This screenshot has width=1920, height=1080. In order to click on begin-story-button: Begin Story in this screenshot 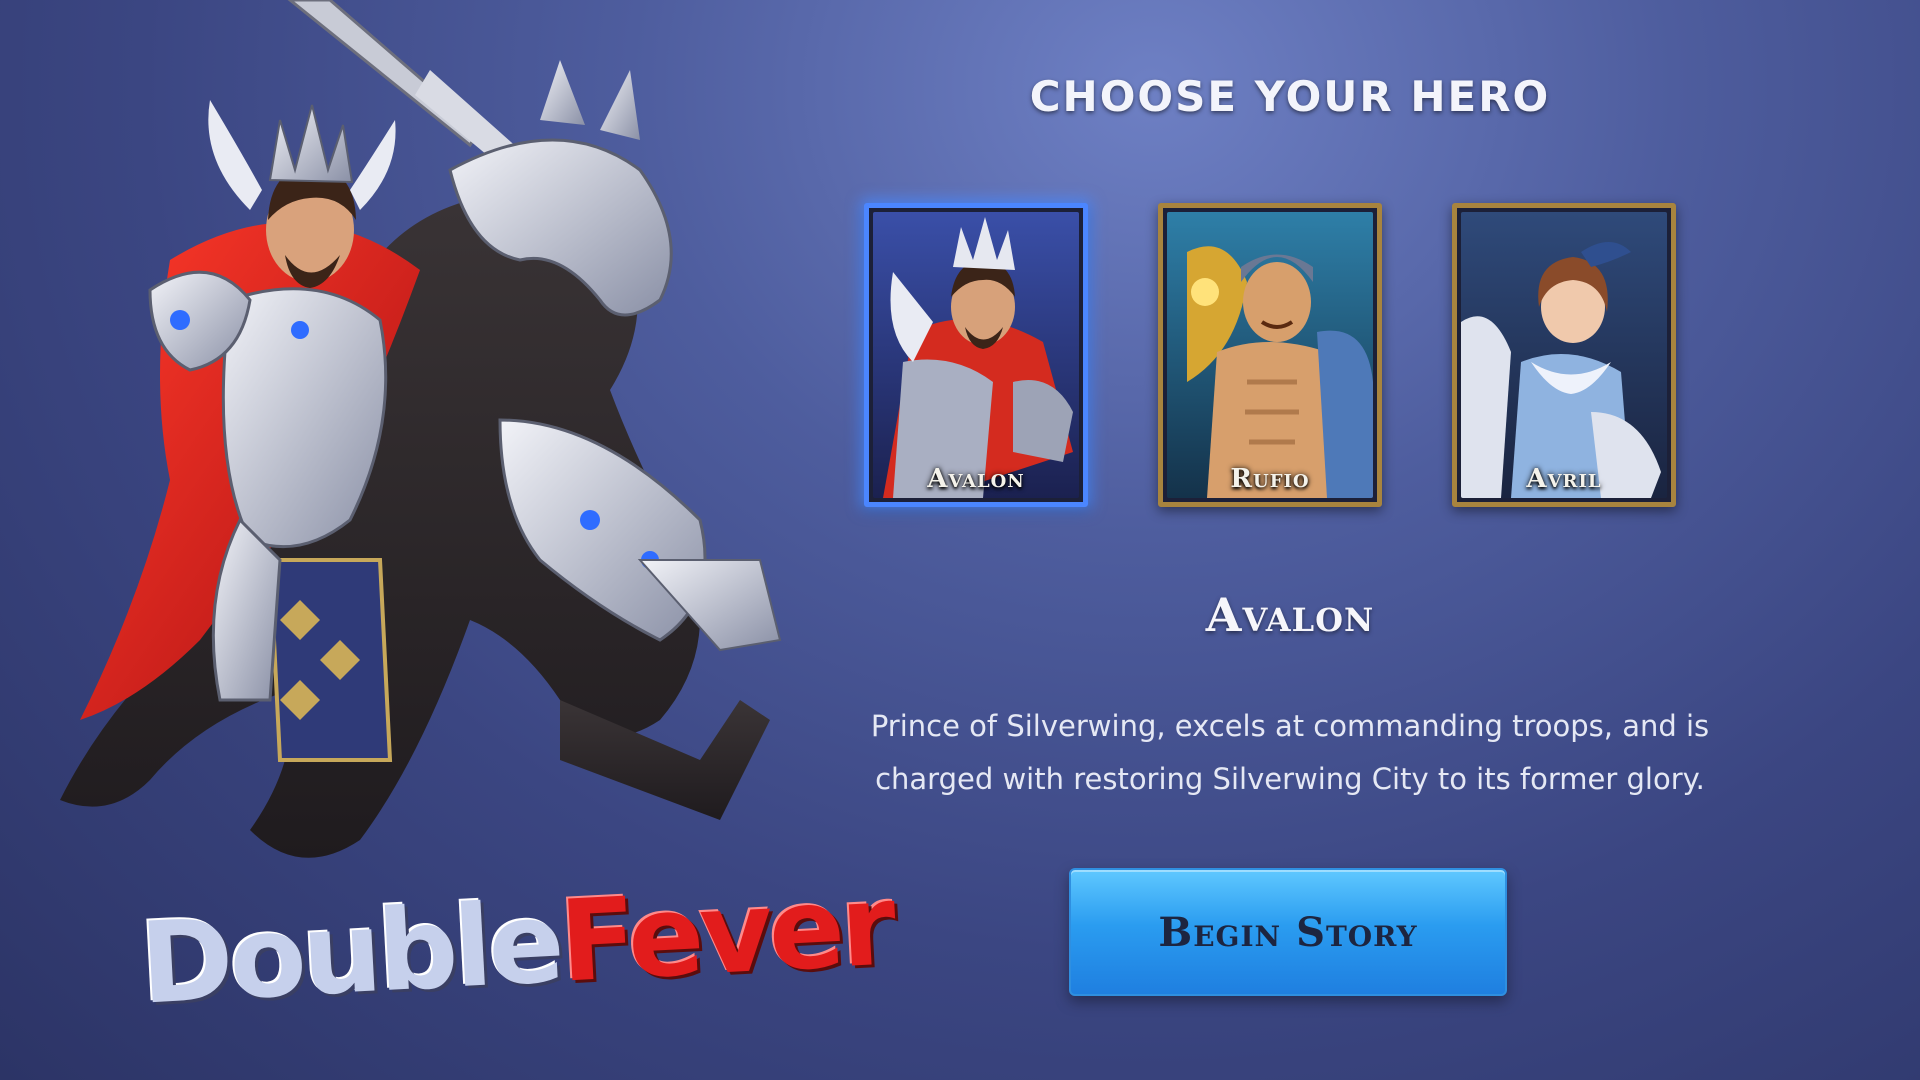, I will do `click(1288, 932)`.